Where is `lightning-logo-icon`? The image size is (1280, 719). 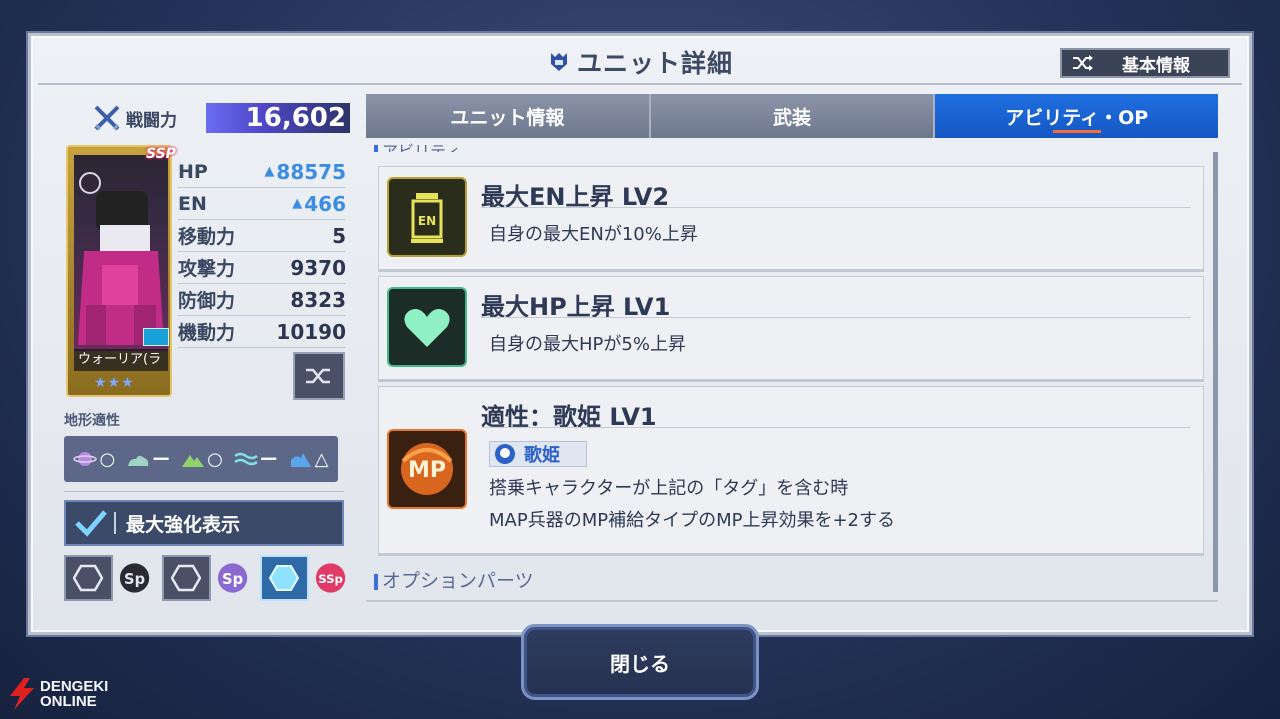
lightning-logo-icon is located at coordinates (22, 694).